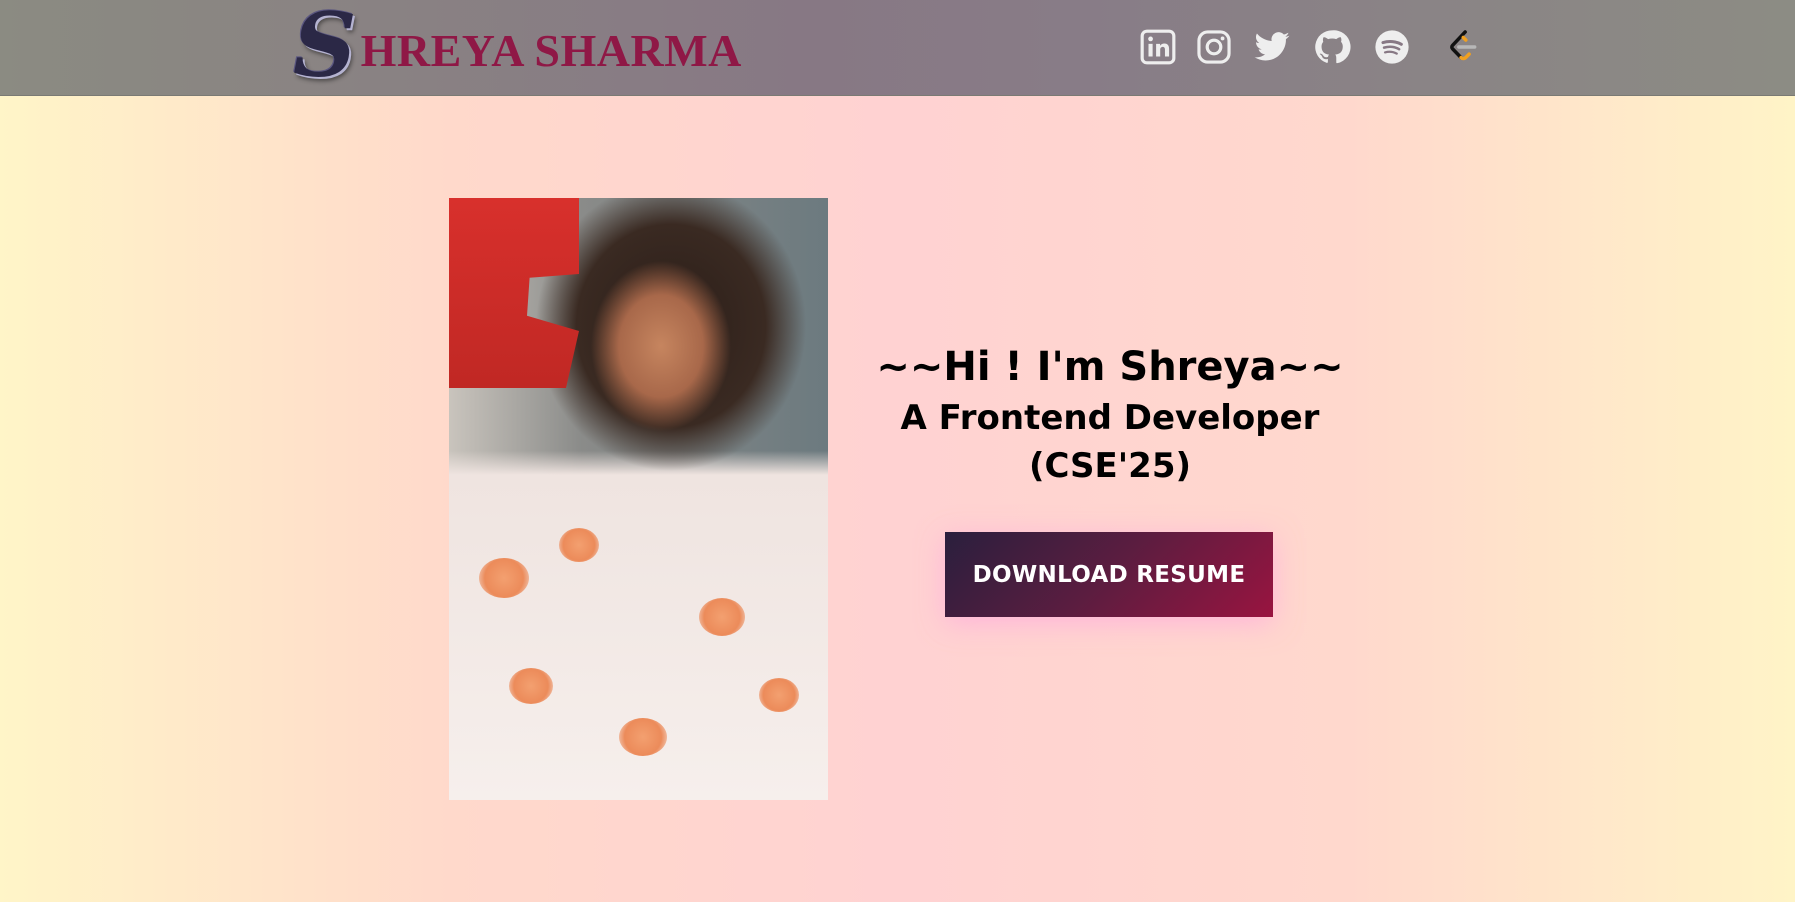  What do you see at coordinates (325, 48) in the screenshot?
I see `logo-letter: S` at bounding box center [325, 48].